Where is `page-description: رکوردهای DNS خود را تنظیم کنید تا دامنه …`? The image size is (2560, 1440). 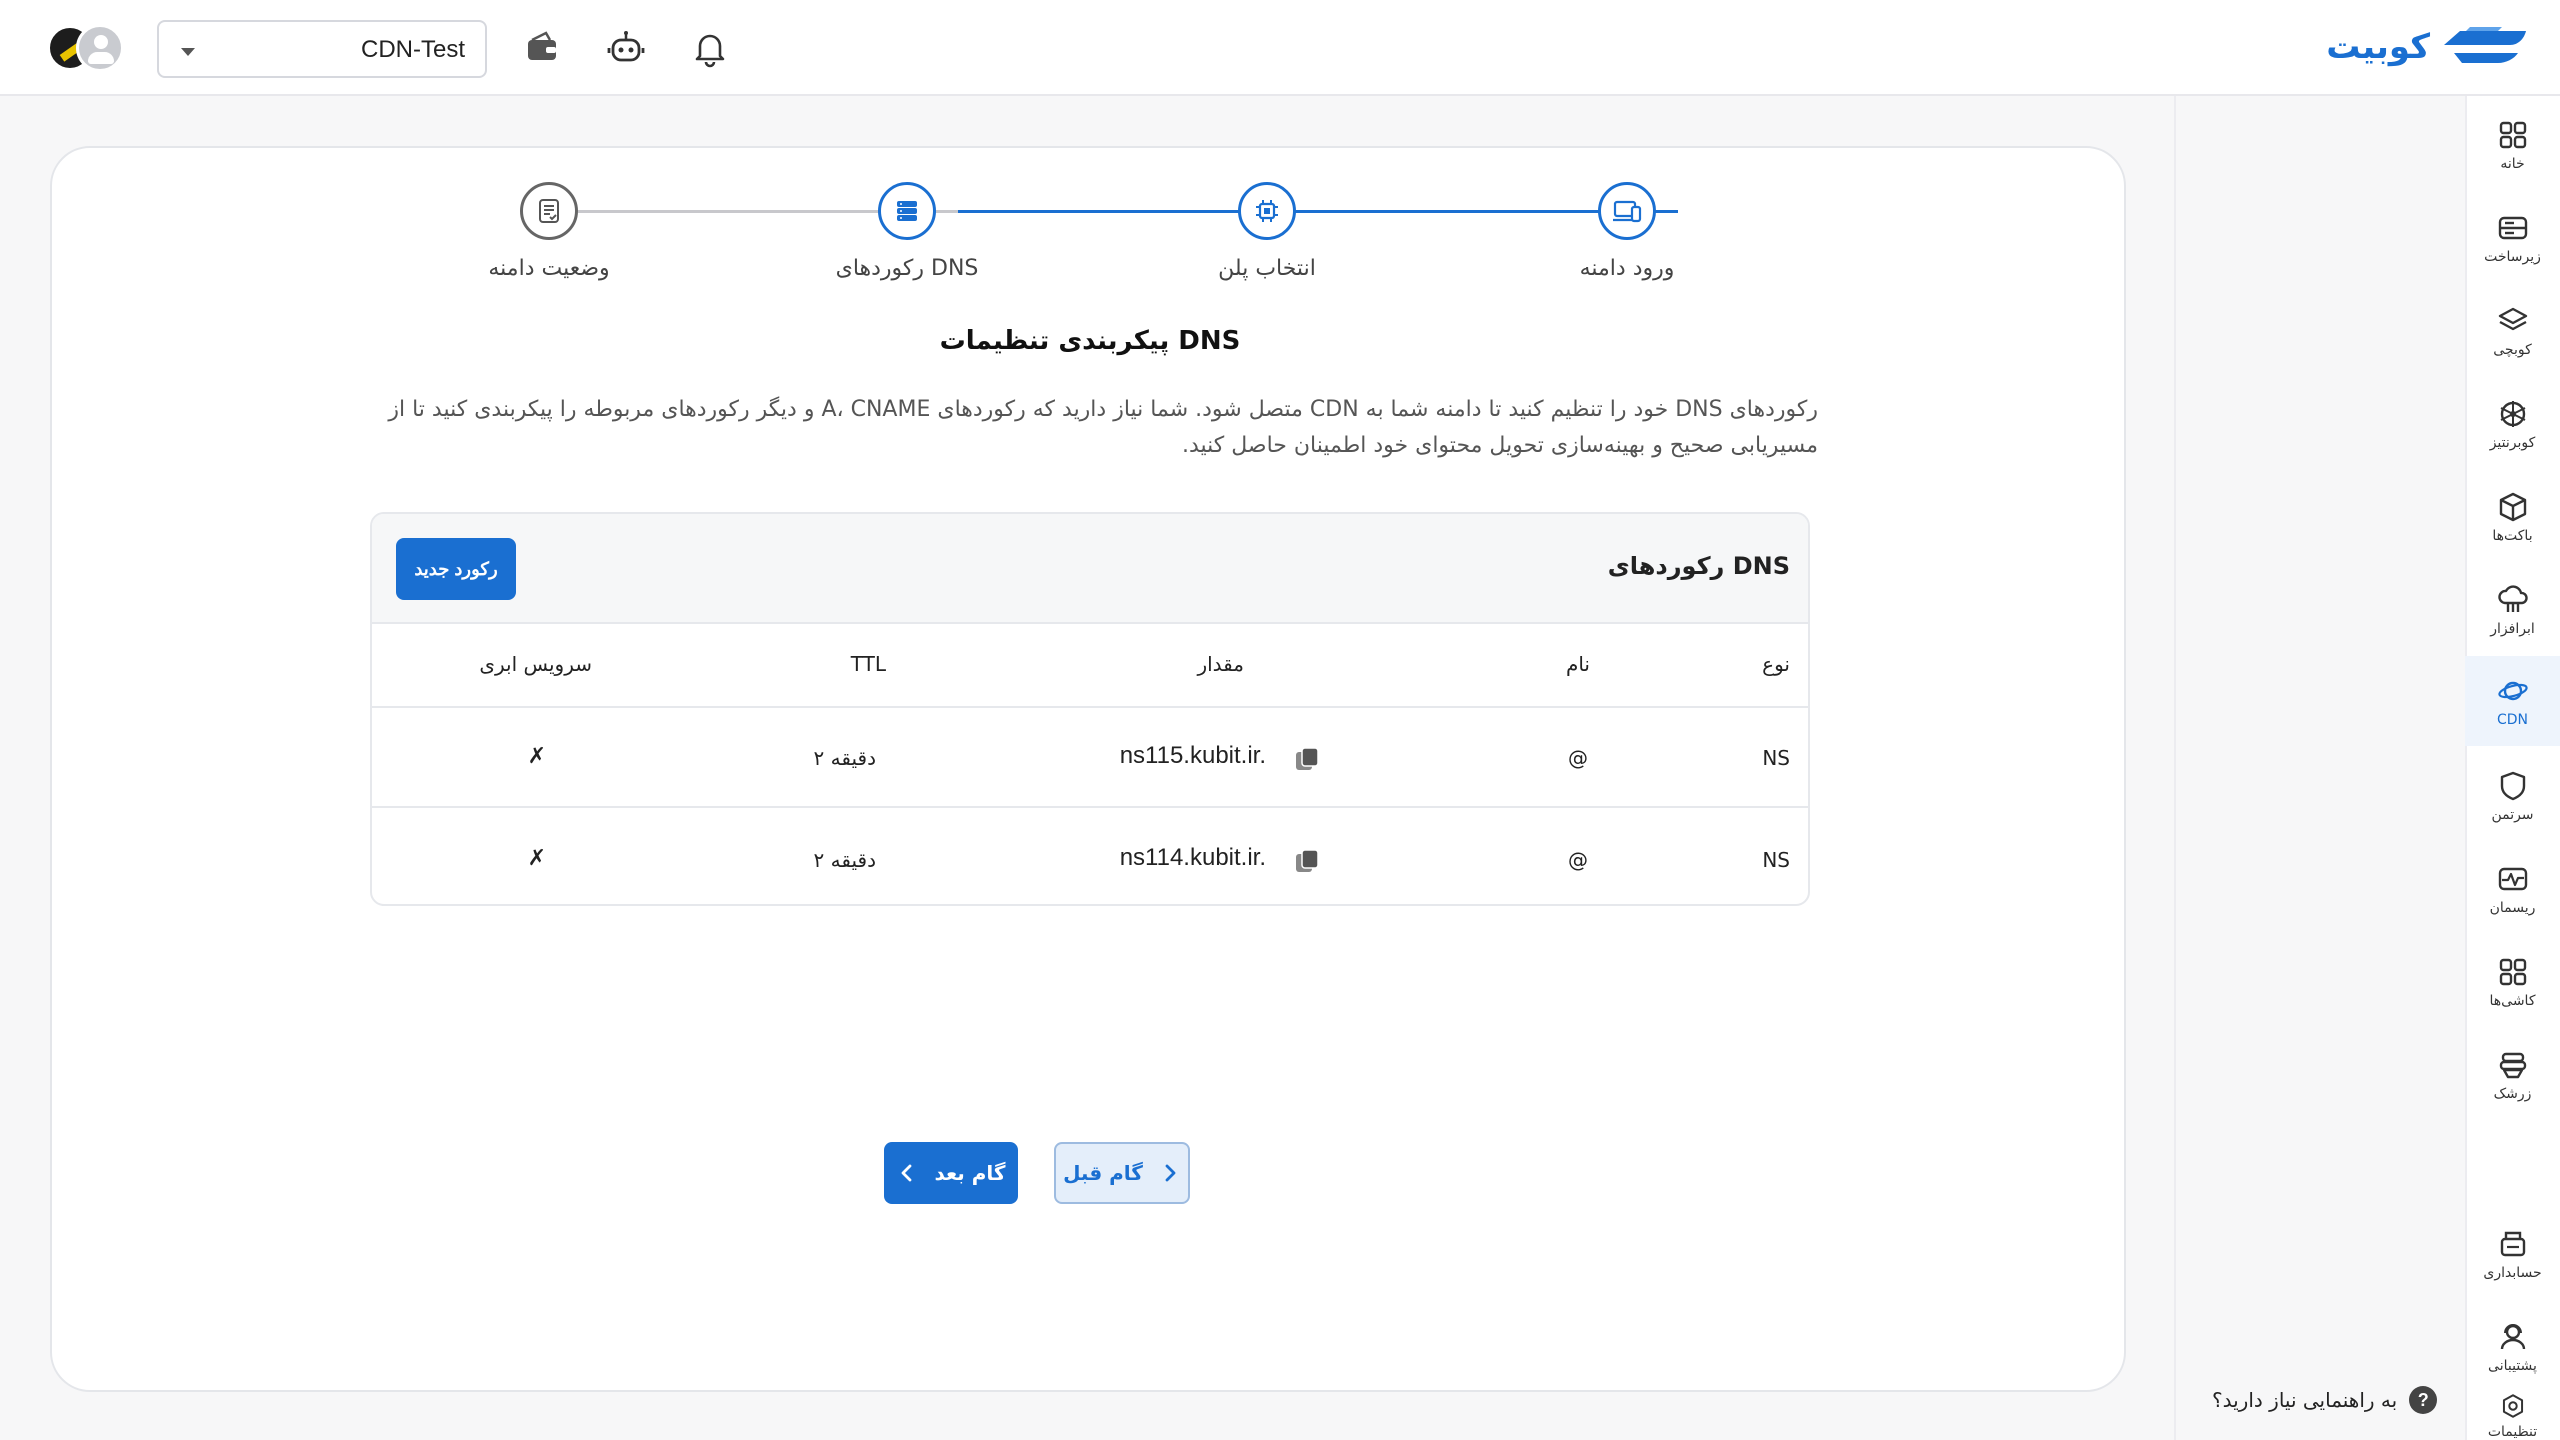
page-description: رکوردهای DNS خود را تنظیم کنید تا دامنه … is located at coordinates (1103, 427).